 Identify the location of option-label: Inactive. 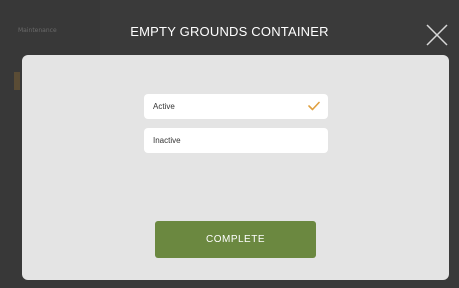
(167, 140).